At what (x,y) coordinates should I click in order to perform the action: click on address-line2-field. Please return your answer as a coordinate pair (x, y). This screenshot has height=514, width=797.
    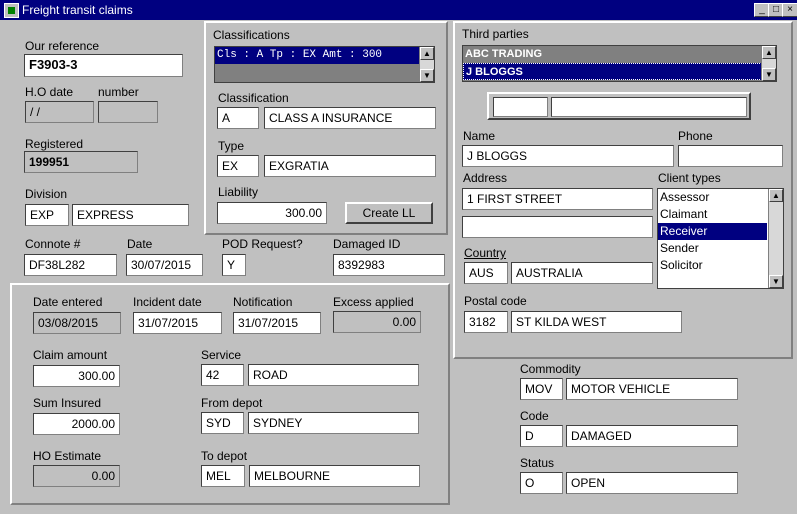
    Looking at the image, I should click on (557, 227).